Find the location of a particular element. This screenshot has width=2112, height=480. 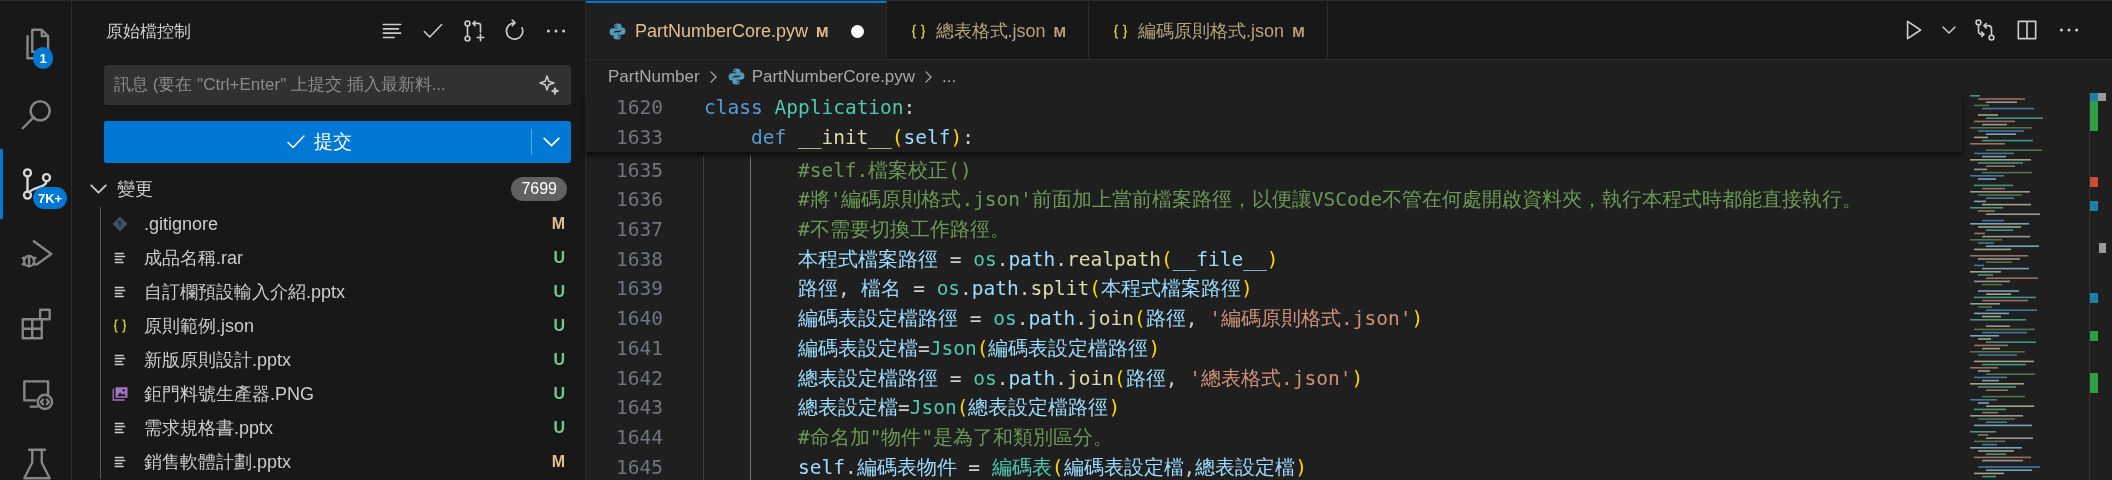

activity-bar-button: 1 is located at coordinates (35, 44).